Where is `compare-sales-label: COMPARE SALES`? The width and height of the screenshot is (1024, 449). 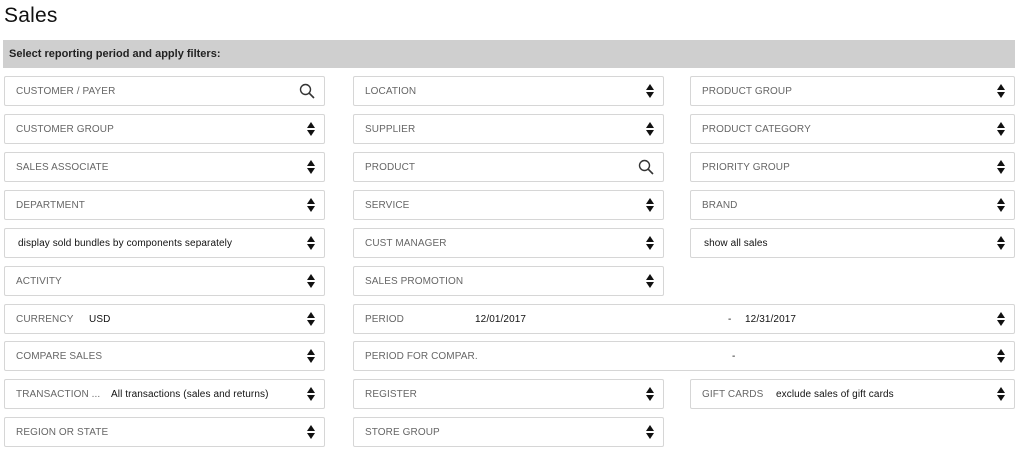 compare-sales-label: COMPARE SALES is located at coordinates (59, 356).